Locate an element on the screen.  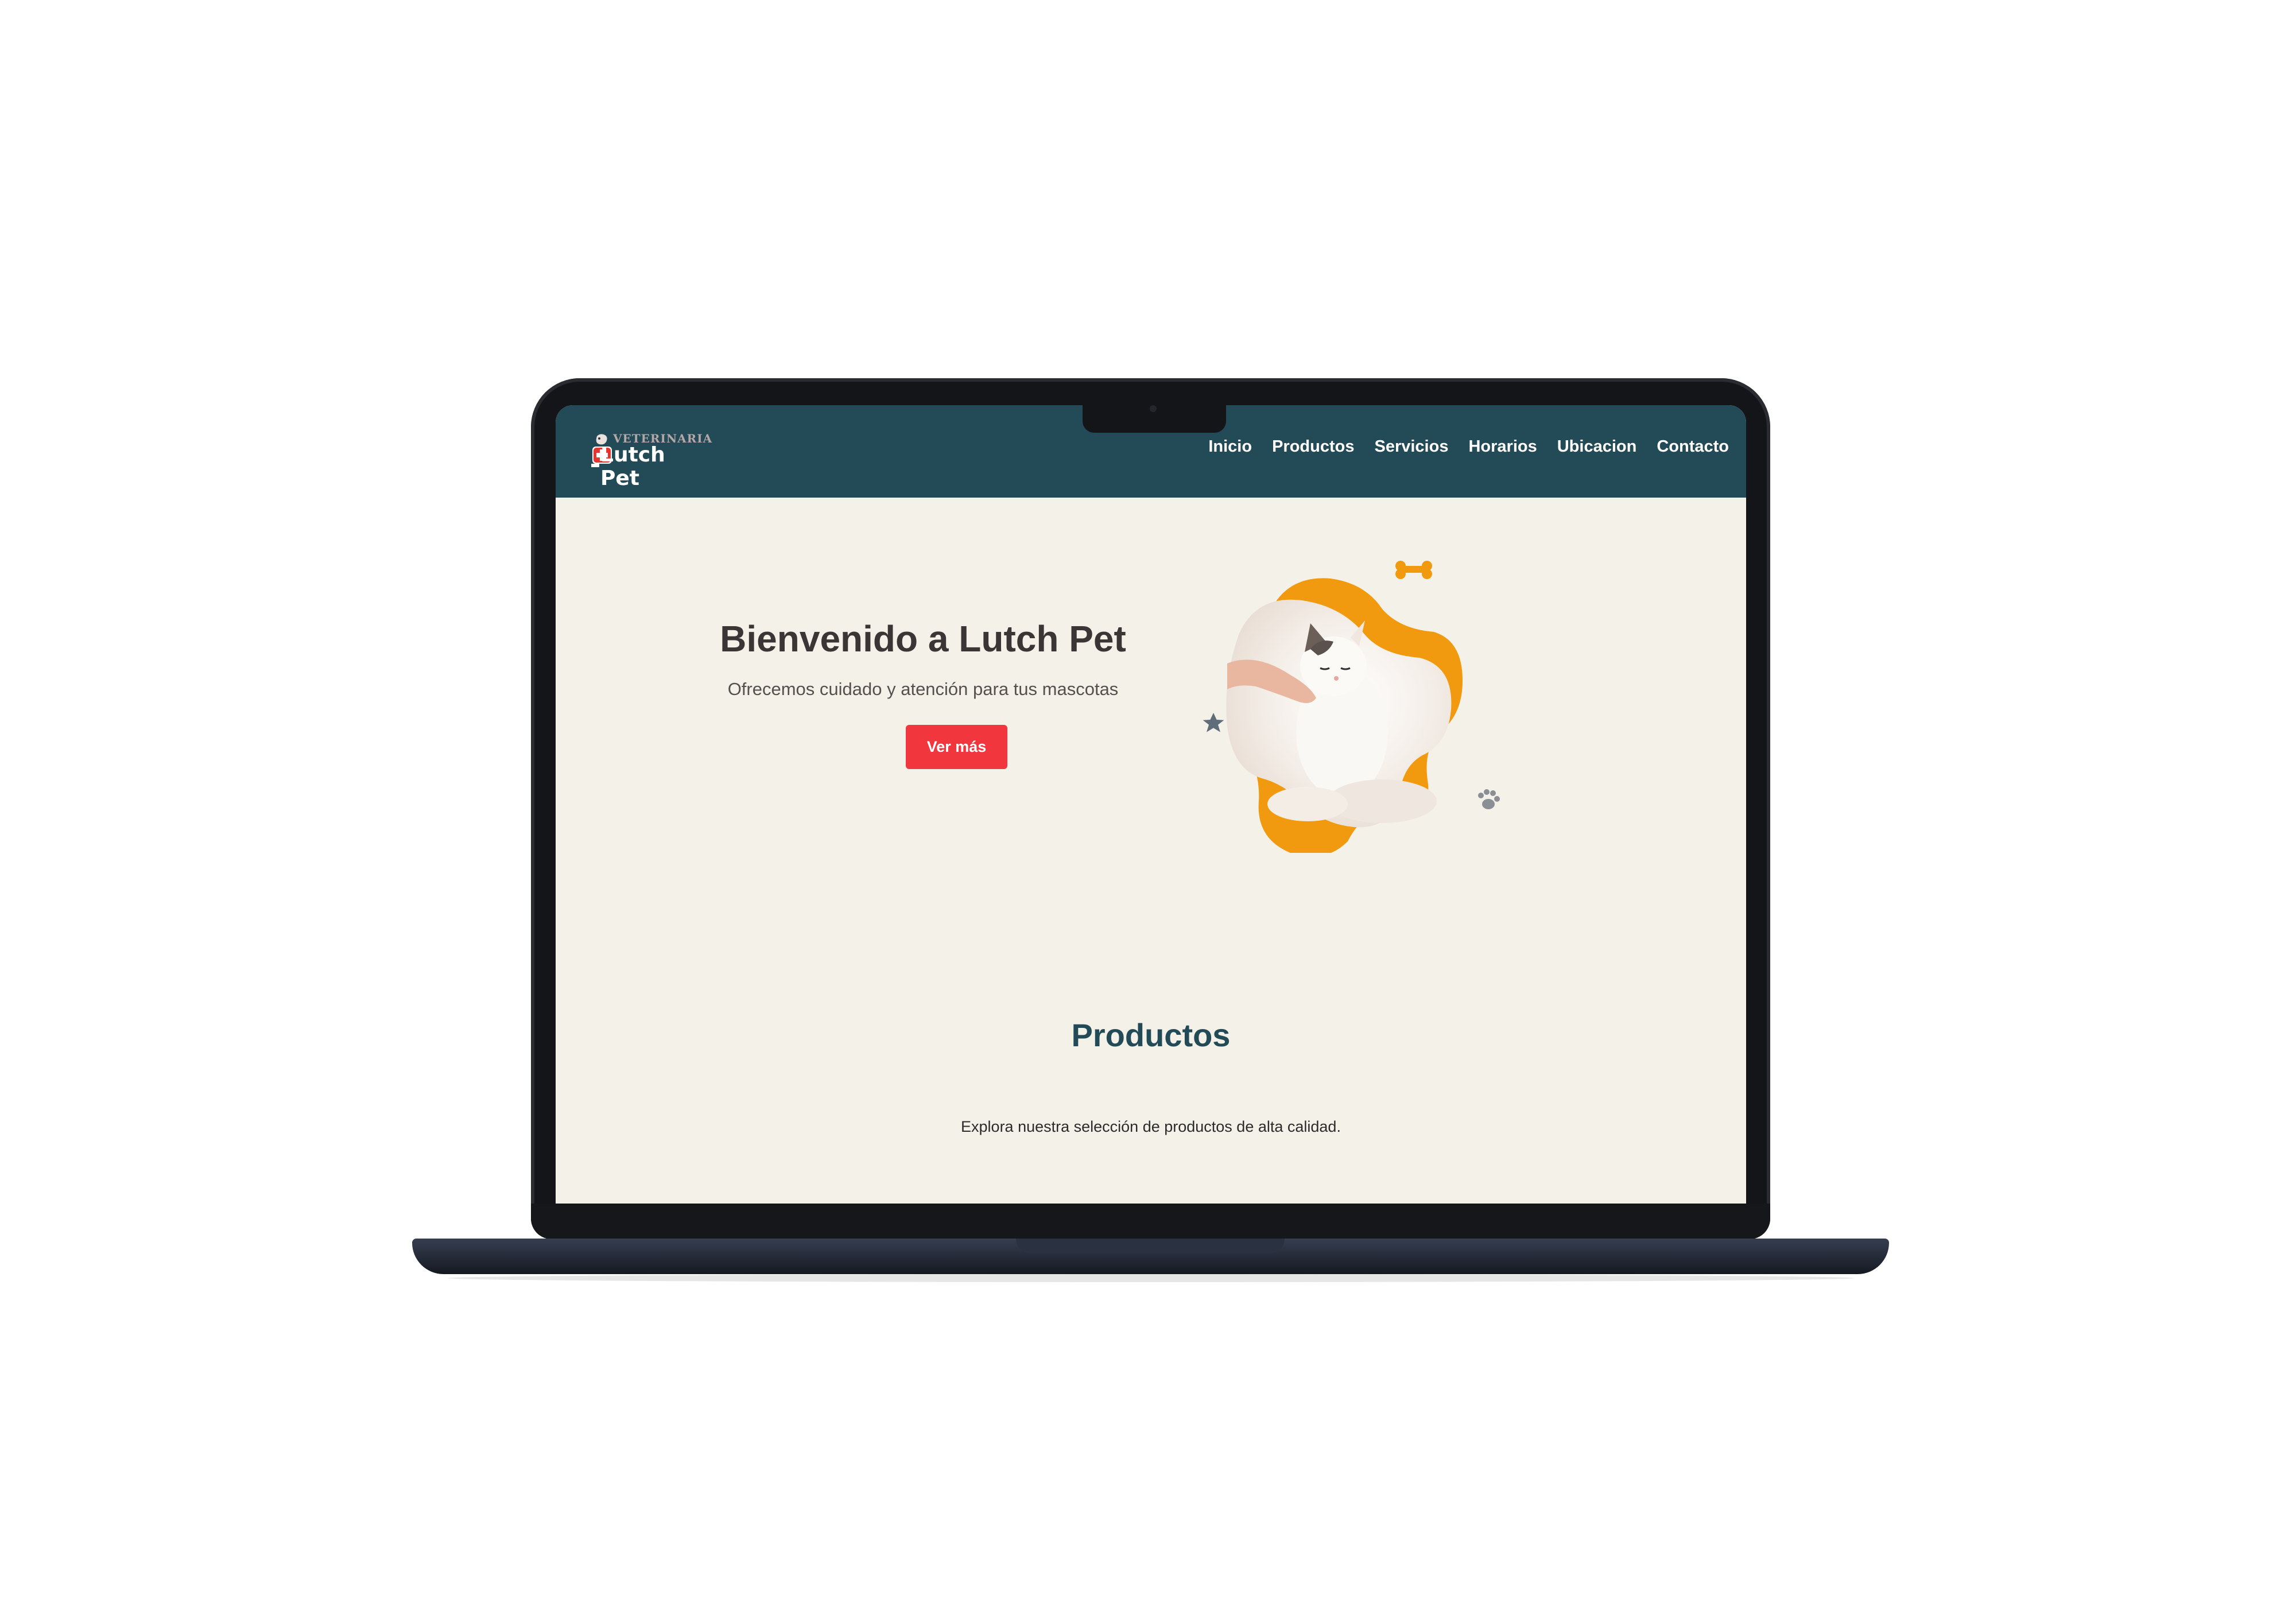
products-title: Productos is located at coordinates (1151, 1035).